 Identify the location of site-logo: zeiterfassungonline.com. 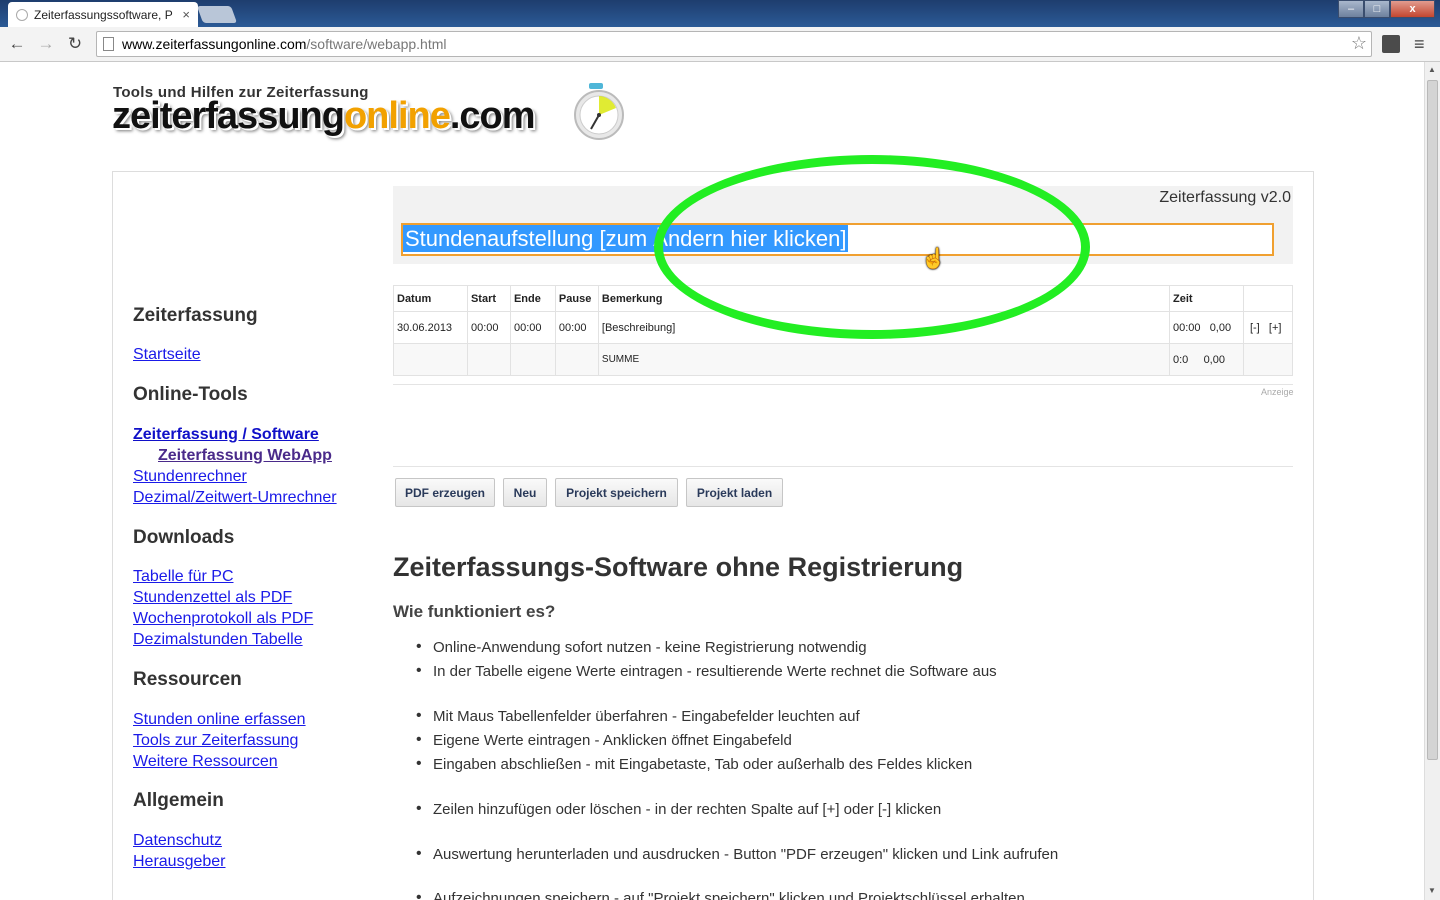
(324, 116).